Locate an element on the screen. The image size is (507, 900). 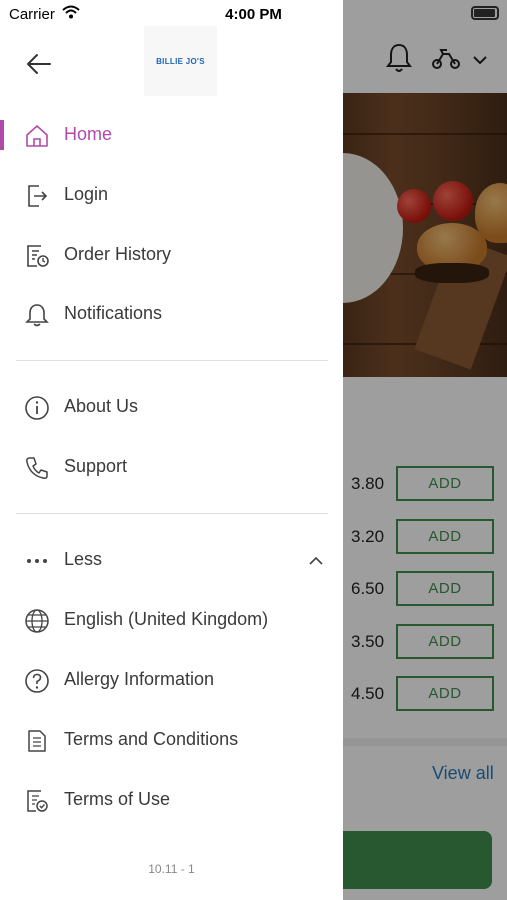
globe-icon is located at coordinates (37, 621).